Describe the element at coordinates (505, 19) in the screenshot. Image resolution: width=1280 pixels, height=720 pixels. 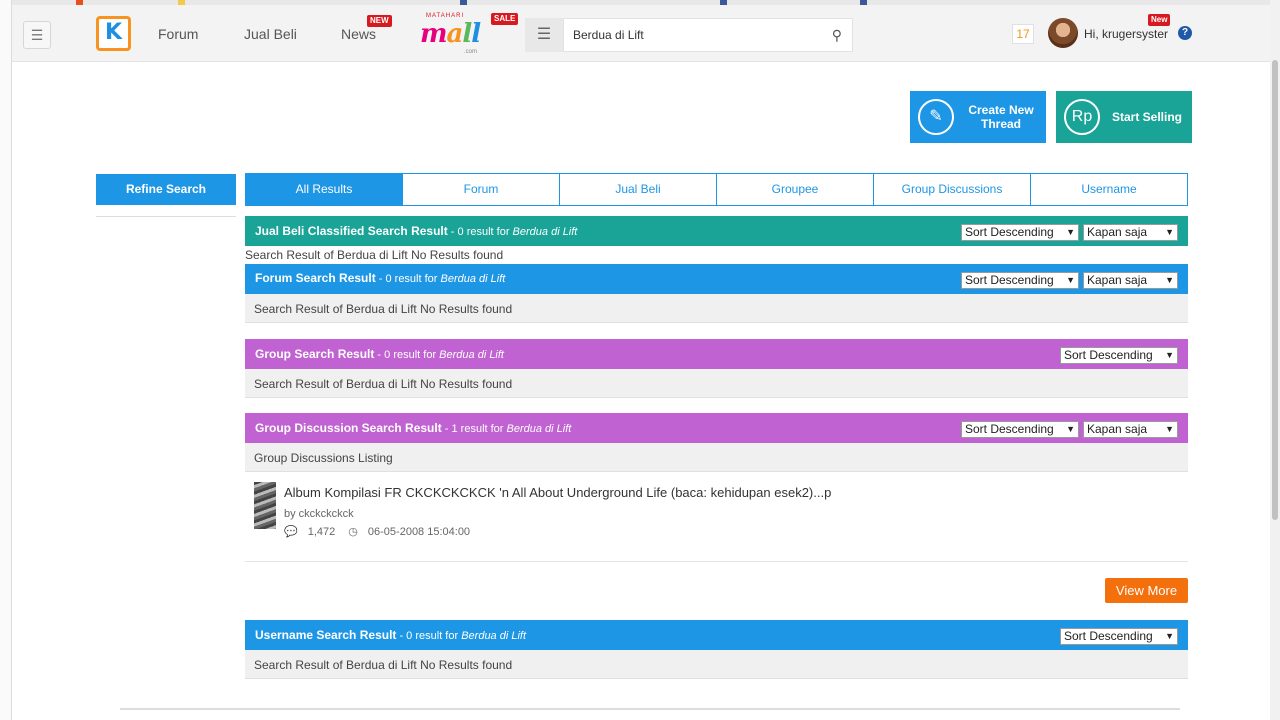
I see `sale-badge: SALE` at that location.